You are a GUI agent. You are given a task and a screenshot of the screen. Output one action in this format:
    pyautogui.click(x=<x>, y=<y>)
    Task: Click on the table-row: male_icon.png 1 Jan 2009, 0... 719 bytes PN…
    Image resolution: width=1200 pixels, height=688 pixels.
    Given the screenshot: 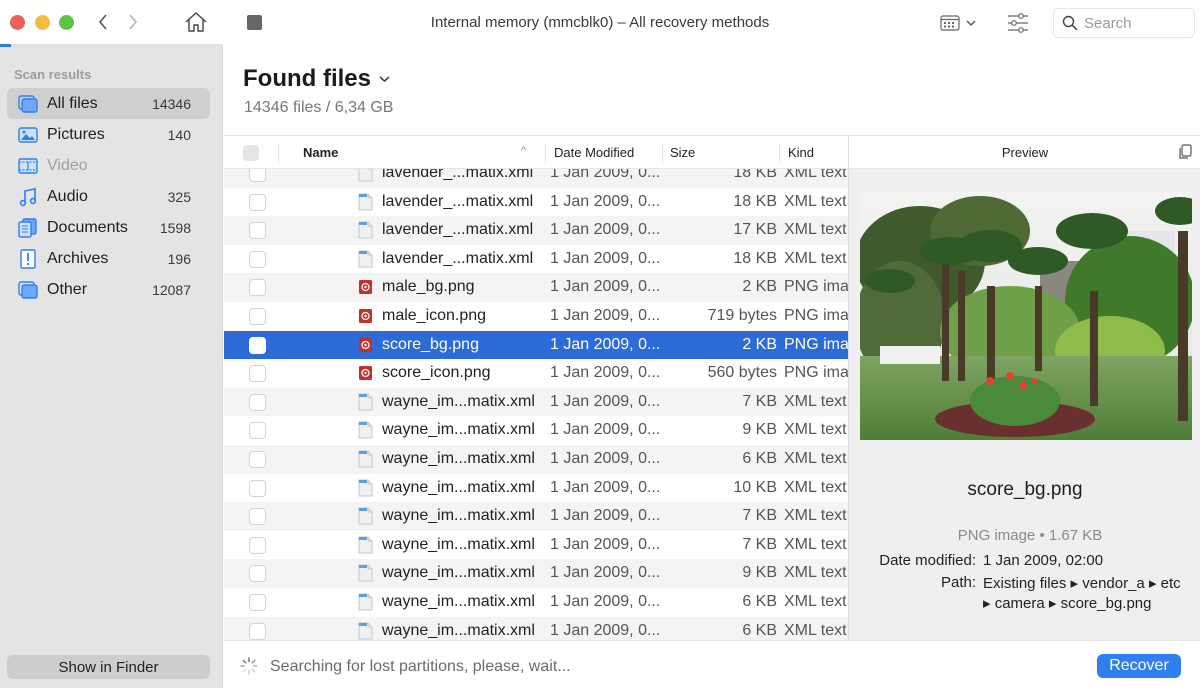 What is the action you would take?
    pyautogui.click(x=536, y=316)
    